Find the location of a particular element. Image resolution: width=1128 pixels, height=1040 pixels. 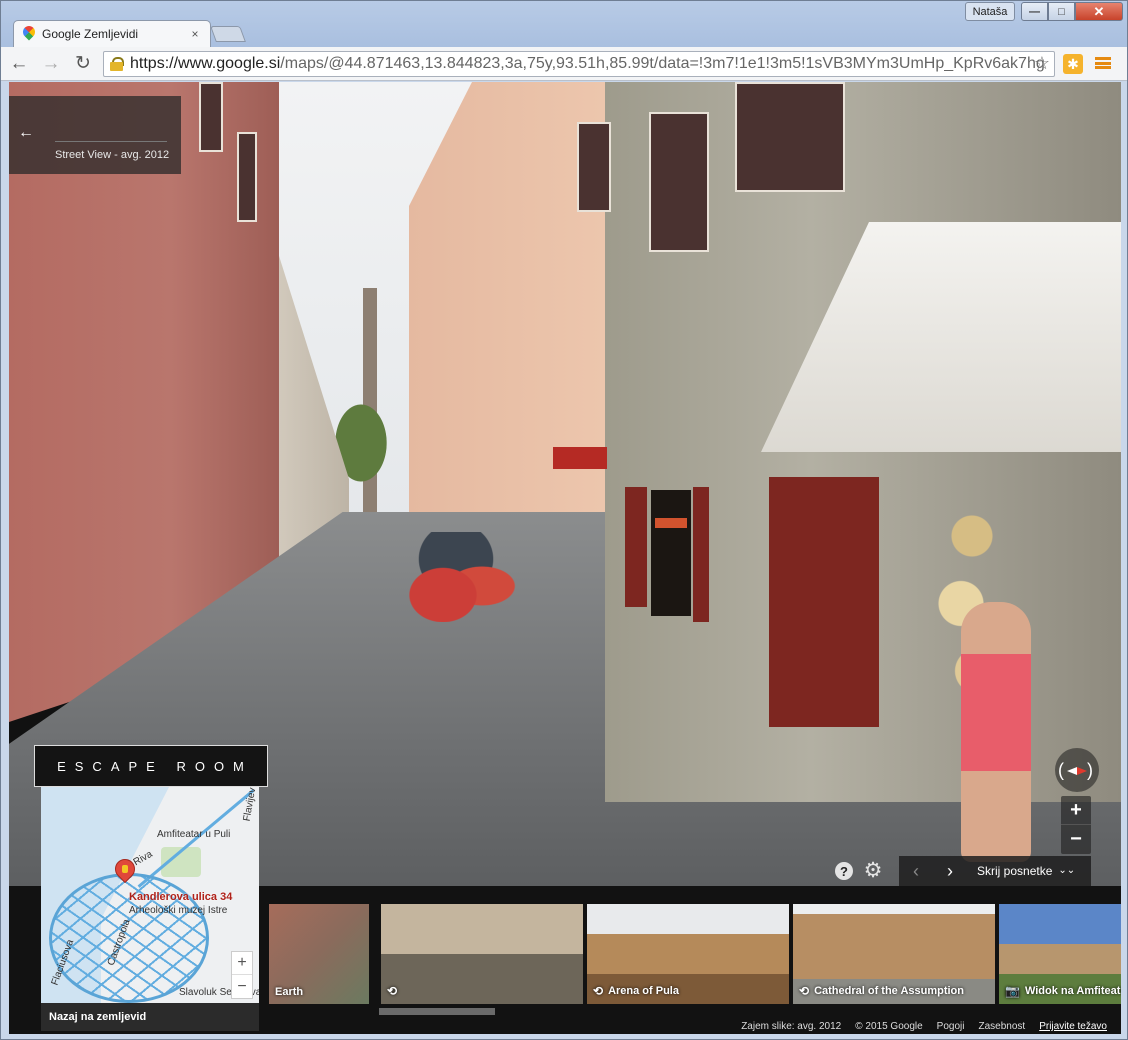

thumb-label: ⟲ is located at coordinates (394, 991).